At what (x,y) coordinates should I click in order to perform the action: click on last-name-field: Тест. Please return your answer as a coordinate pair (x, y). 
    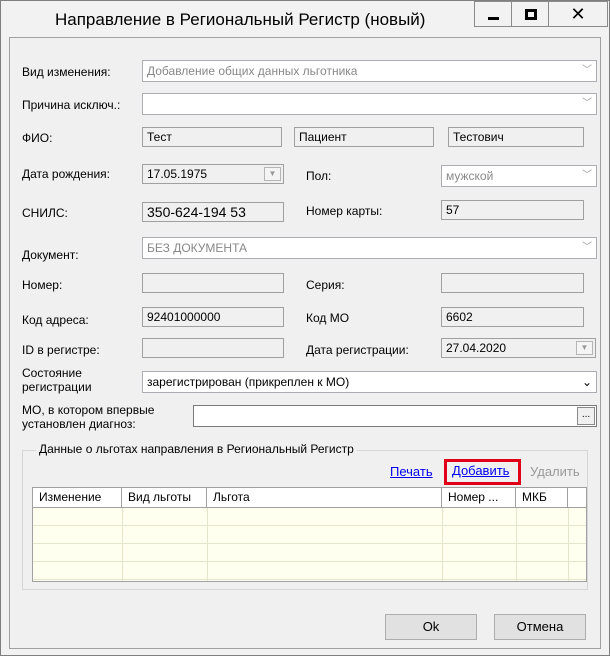
    Looking at the image, I should click on (212, 137).